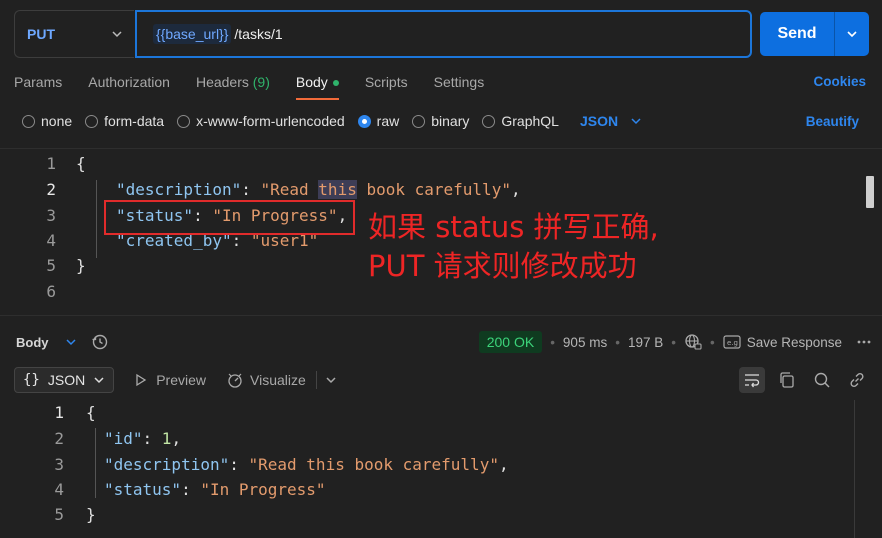 This screenshot has height=538, width=882. I want to click on radio-none: none, so click(47, 121).